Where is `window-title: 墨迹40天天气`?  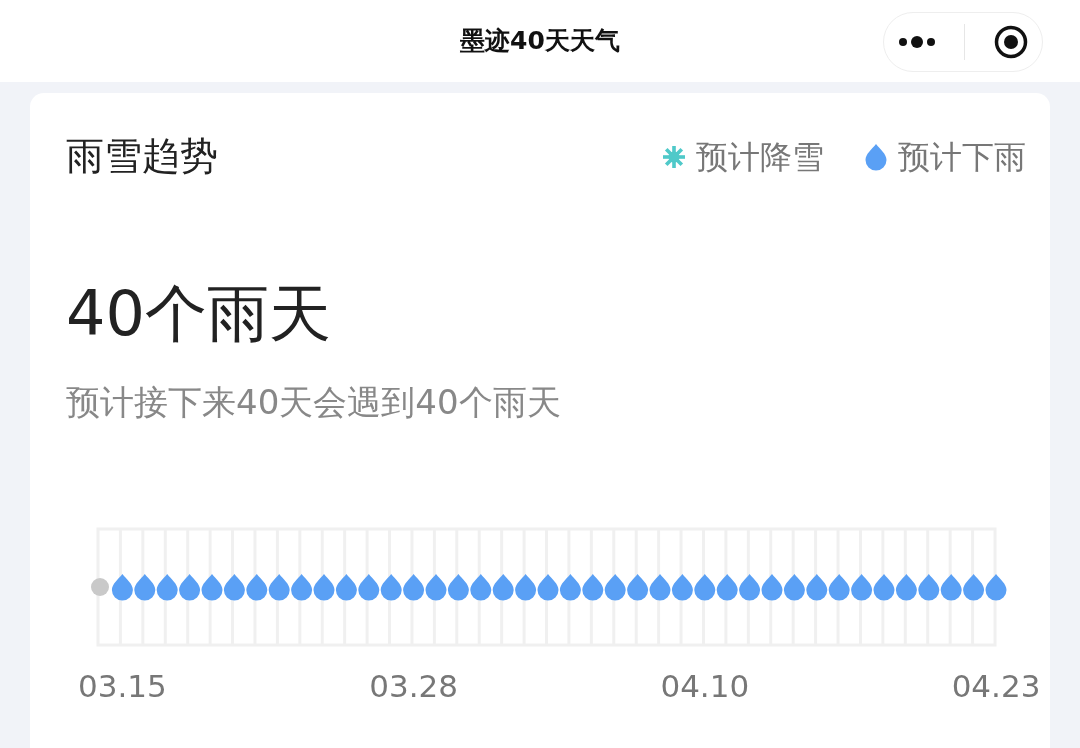
window-title: 墨迹40天天气 is located at coordinates (540, 41).